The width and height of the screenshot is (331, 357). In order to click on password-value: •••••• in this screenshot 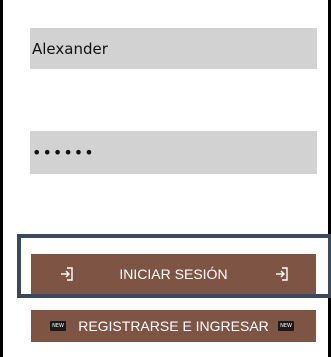, I will do `click(63, 152)`.